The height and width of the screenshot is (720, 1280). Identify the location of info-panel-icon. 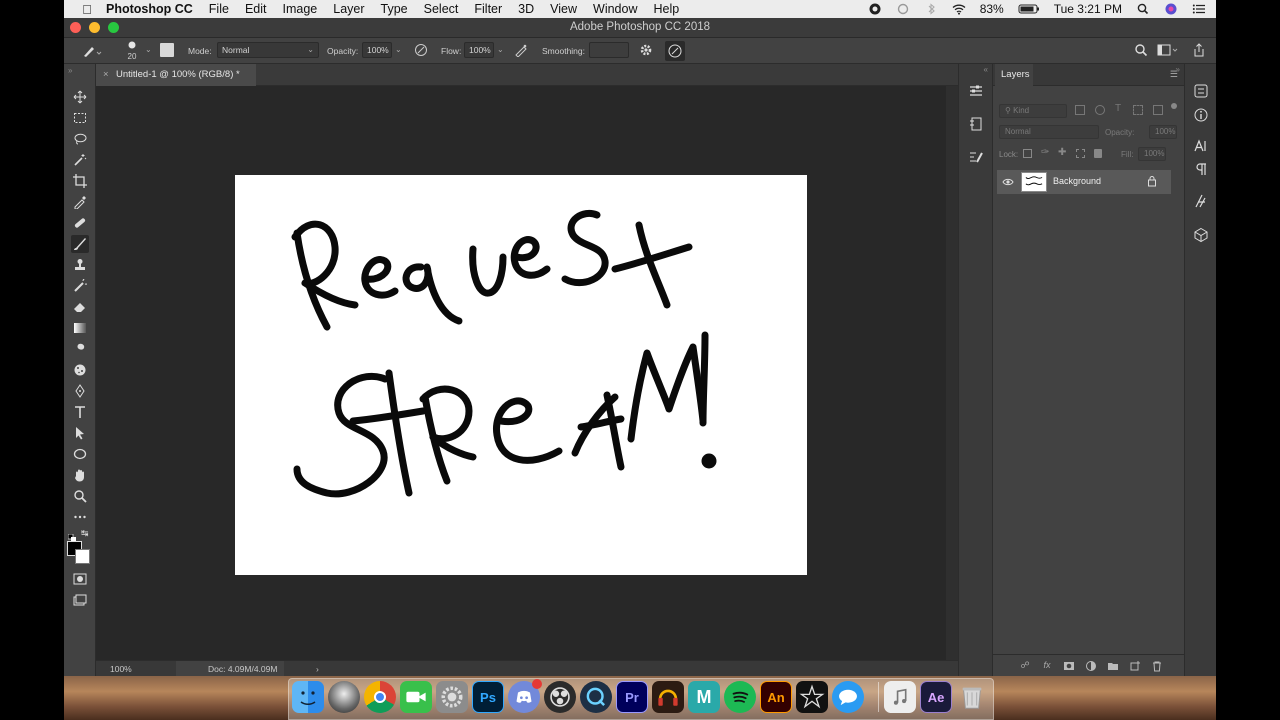
(1201, 115).